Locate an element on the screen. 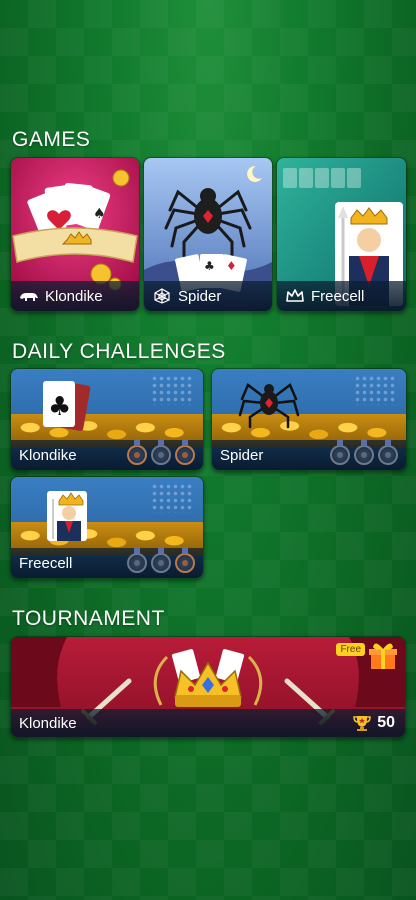  tournament-card-klondike: Free Klondike 50 is located at coordinates (208, 687).